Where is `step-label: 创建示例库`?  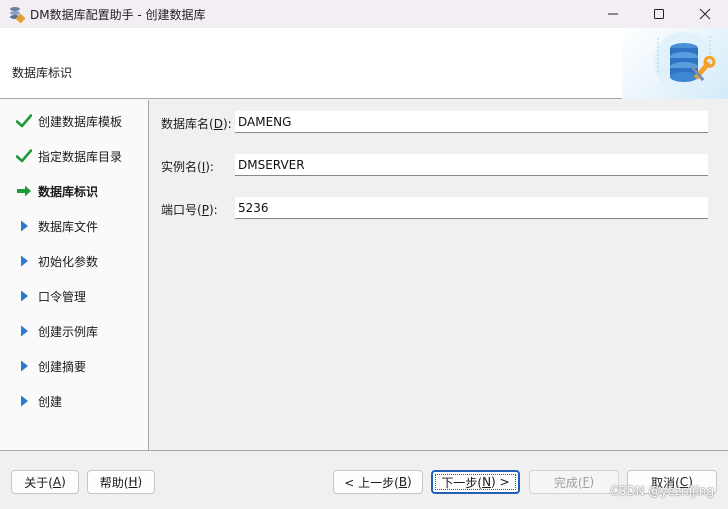 step-label: 创建示例库 is located at coordinates (68, 331).